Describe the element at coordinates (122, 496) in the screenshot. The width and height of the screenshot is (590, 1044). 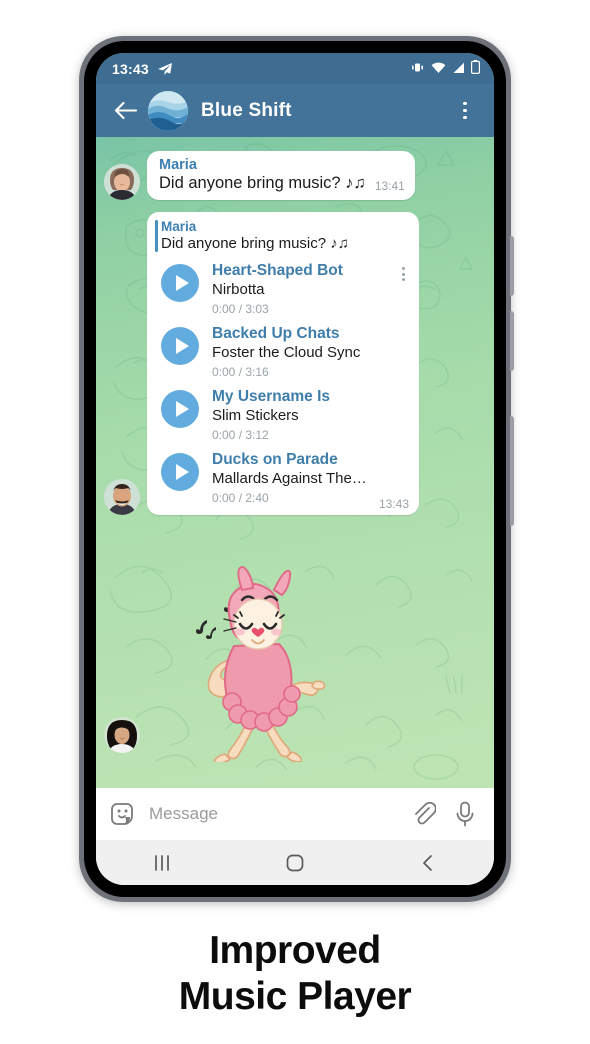
I see `sender-avatar` at that location.